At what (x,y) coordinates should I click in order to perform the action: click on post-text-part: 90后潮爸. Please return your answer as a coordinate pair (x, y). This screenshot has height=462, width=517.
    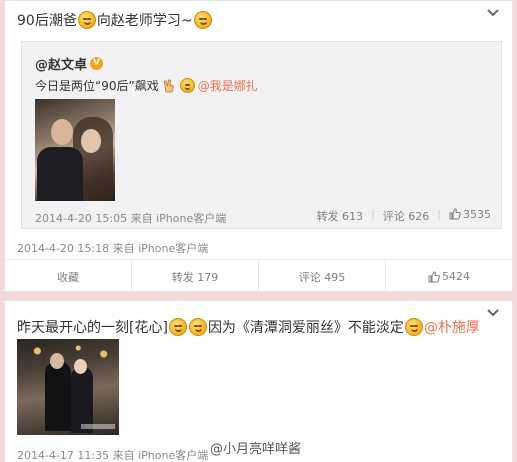
    Looking at the image, I should click on (47, 21).